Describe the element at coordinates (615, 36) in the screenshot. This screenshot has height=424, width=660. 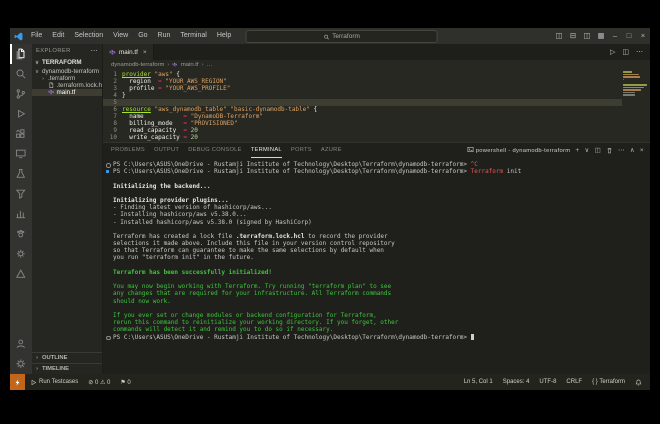
I see `minimize-icon: –` at that location.